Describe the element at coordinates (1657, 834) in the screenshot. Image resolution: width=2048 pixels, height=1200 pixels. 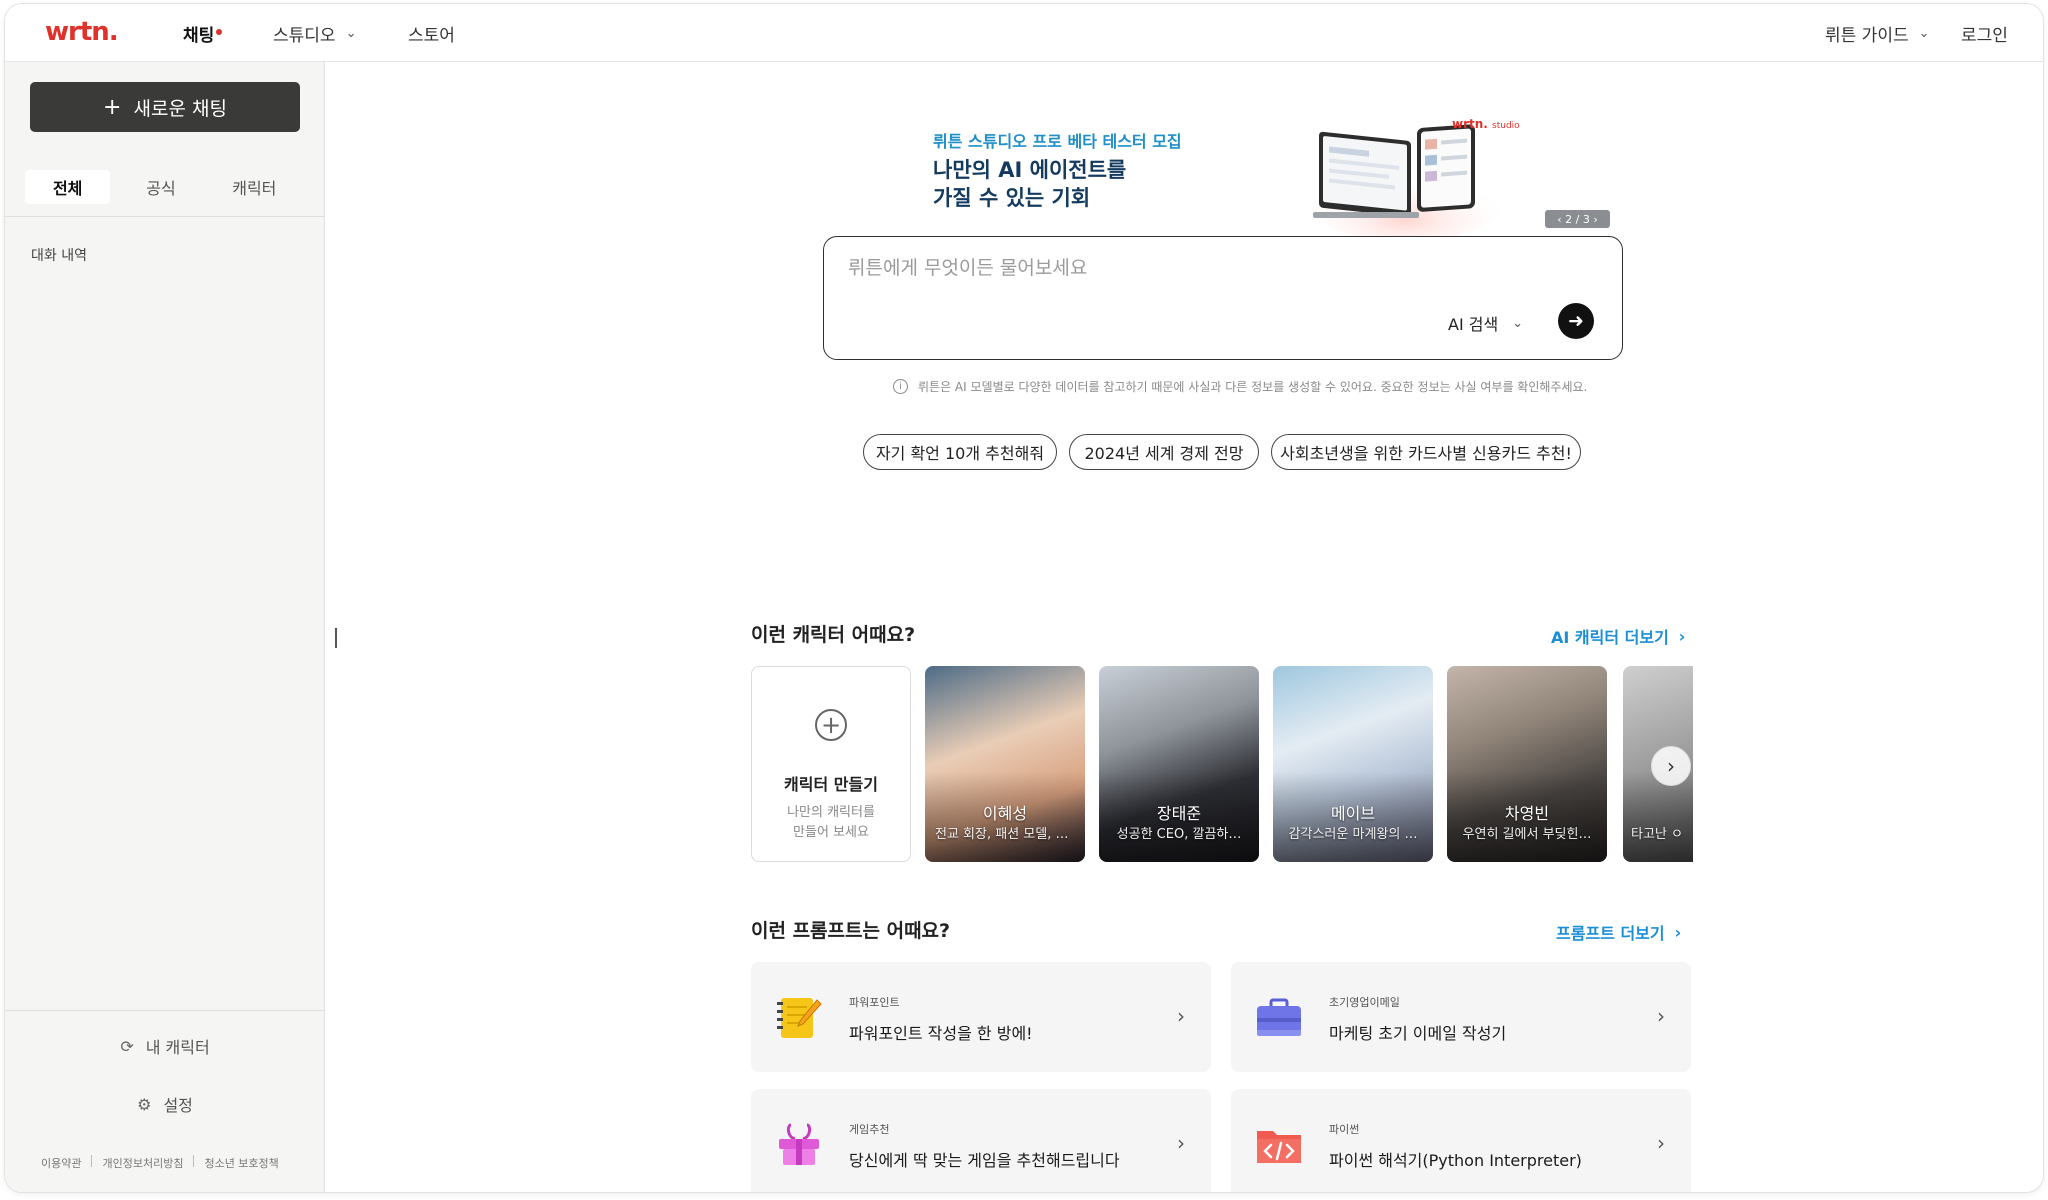
I see `character-desc: 타고난 ㅇ` at that location.